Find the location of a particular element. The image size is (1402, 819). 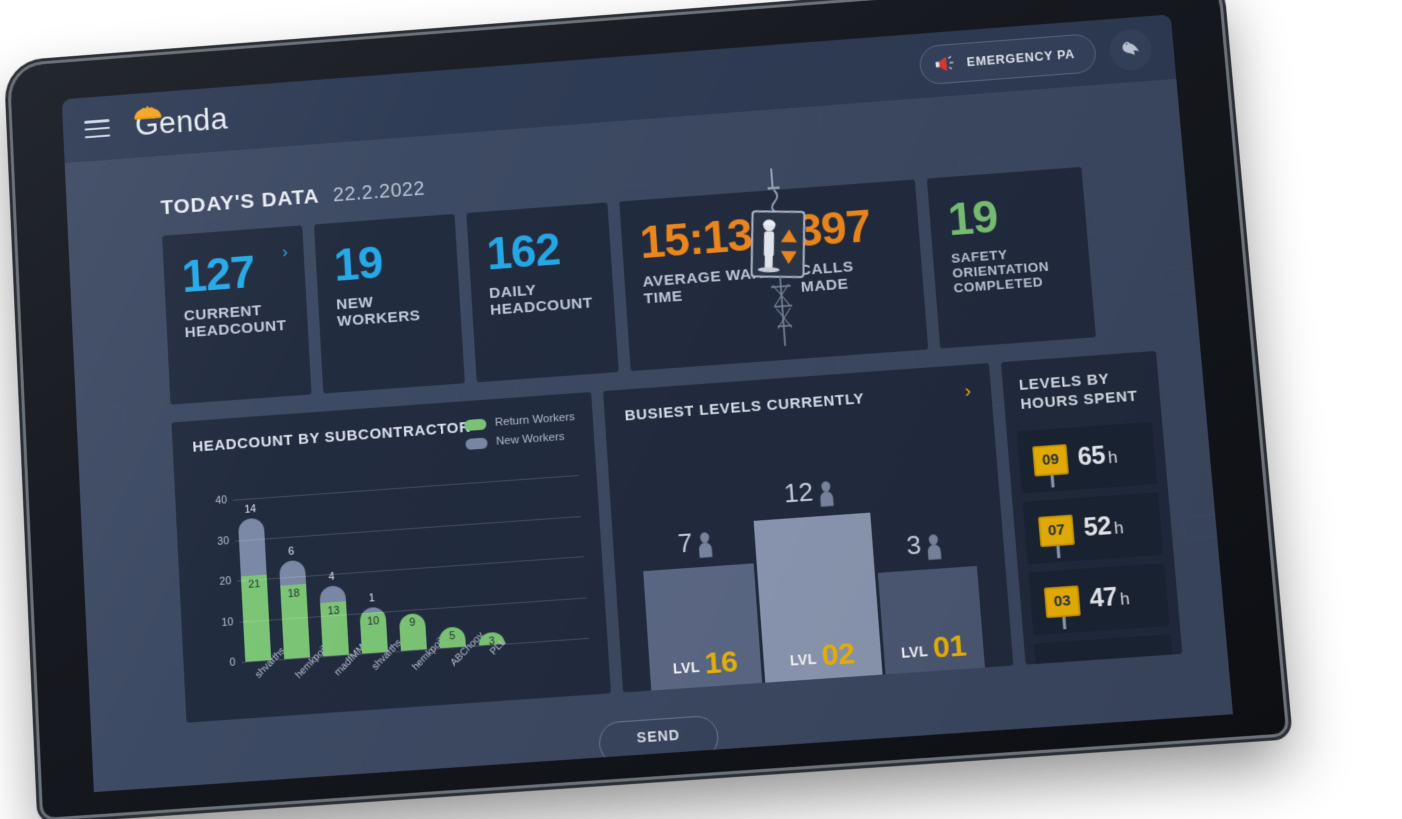

legend-label: Return Workers is located at coordinates (535, 420).